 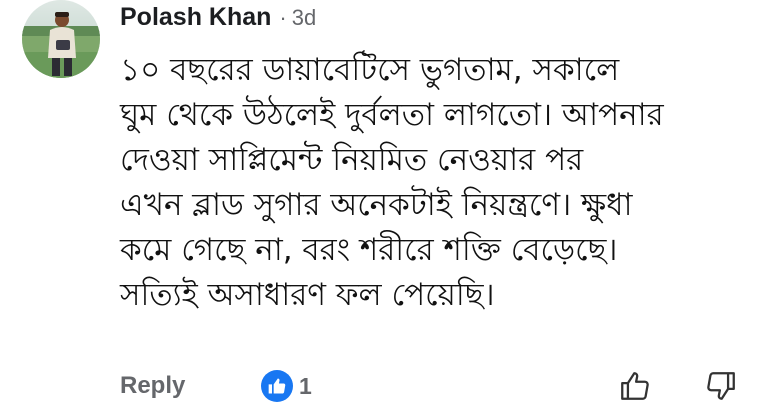 I want to click on avatar-photo, so click(x=61, y=39).